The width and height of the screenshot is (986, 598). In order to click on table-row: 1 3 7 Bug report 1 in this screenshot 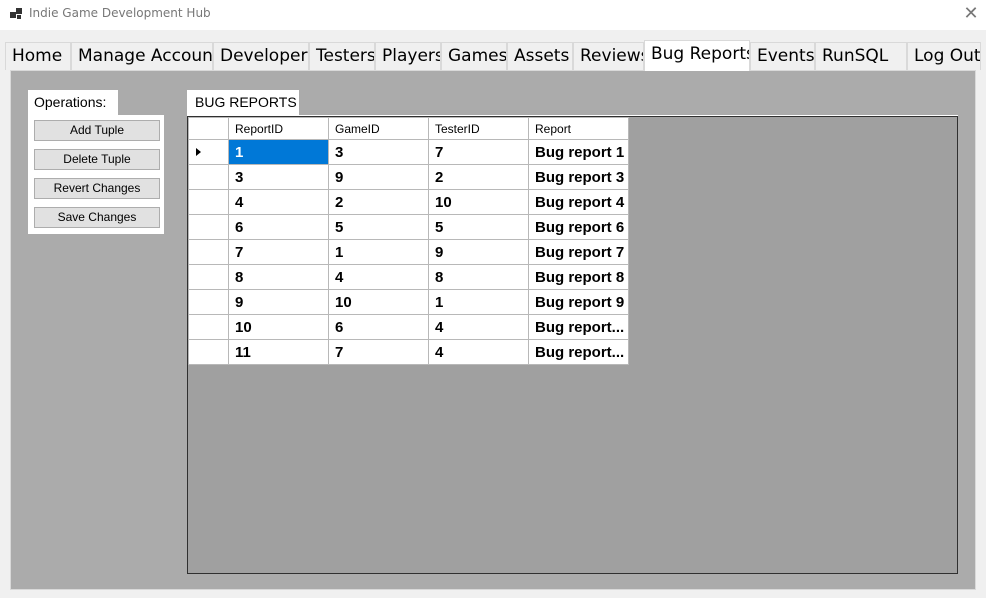, I will do `click(408, 152)`.